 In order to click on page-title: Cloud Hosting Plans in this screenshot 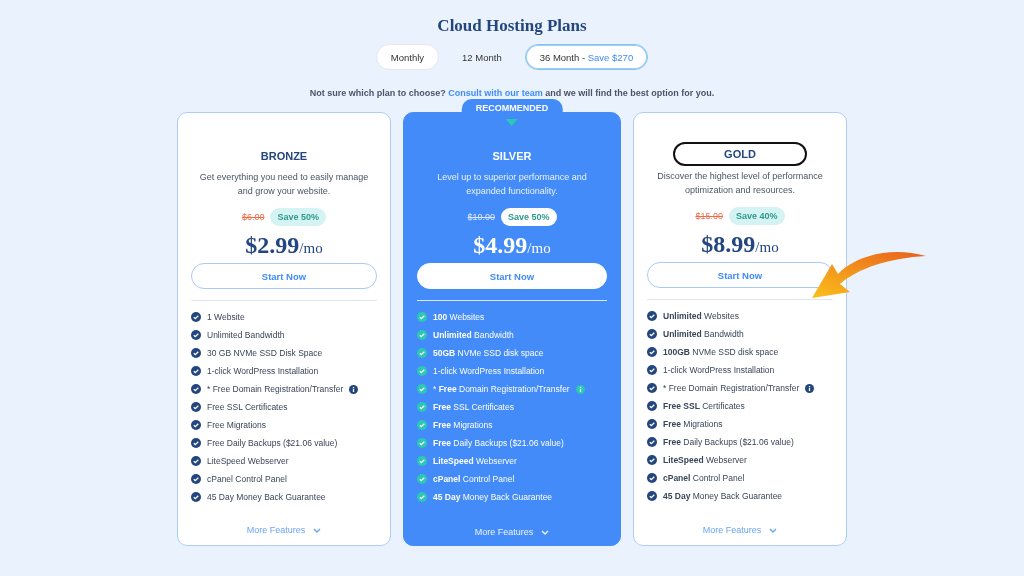, I will do `click(512, 26)`.